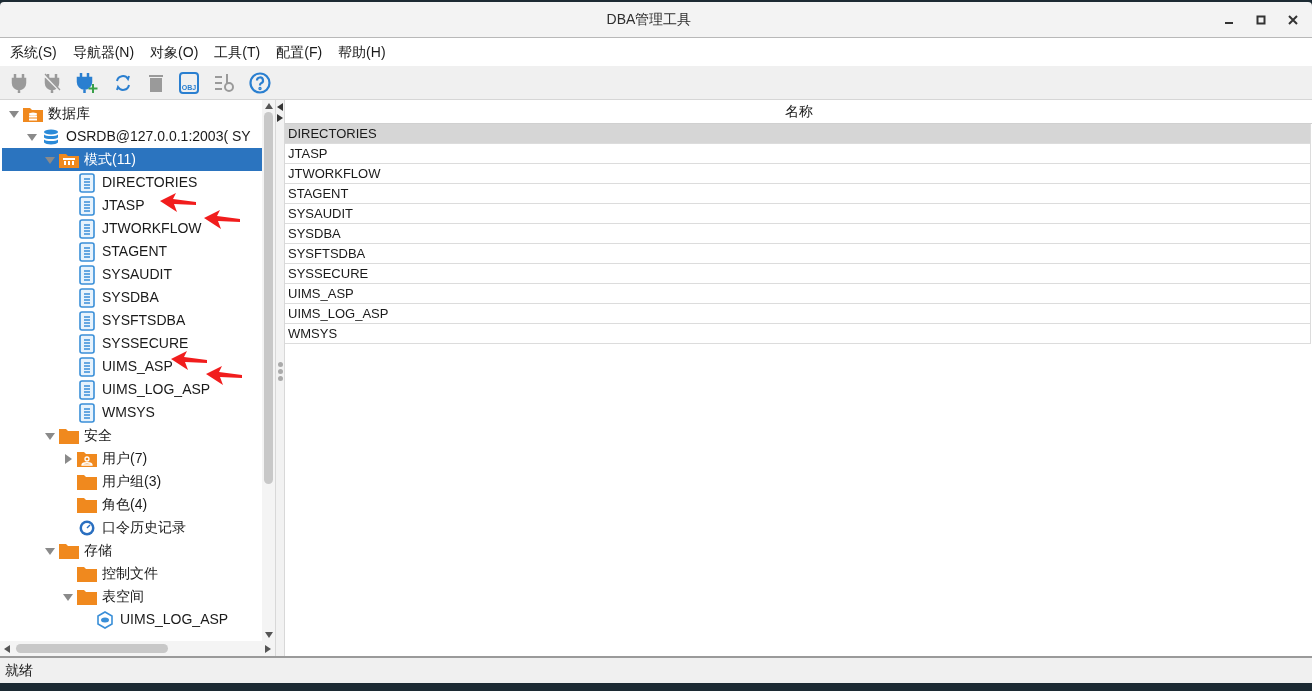  What do you see at coordinates (87, 527) in the screenshot?
I see `clock-icon` at bounding box center [87, 527].